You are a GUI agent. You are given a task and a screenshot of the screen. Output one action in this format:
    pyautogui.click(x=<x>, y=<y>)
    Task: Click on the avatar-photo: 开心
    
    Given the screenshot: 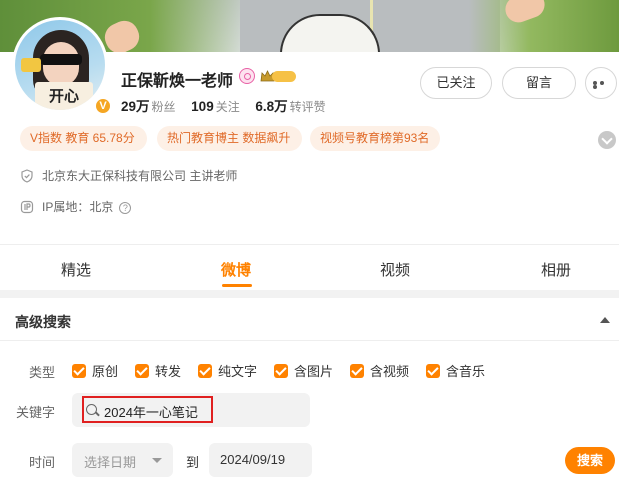 What is the action you would take?
    pyautogui.click(x=60, y=65)
    